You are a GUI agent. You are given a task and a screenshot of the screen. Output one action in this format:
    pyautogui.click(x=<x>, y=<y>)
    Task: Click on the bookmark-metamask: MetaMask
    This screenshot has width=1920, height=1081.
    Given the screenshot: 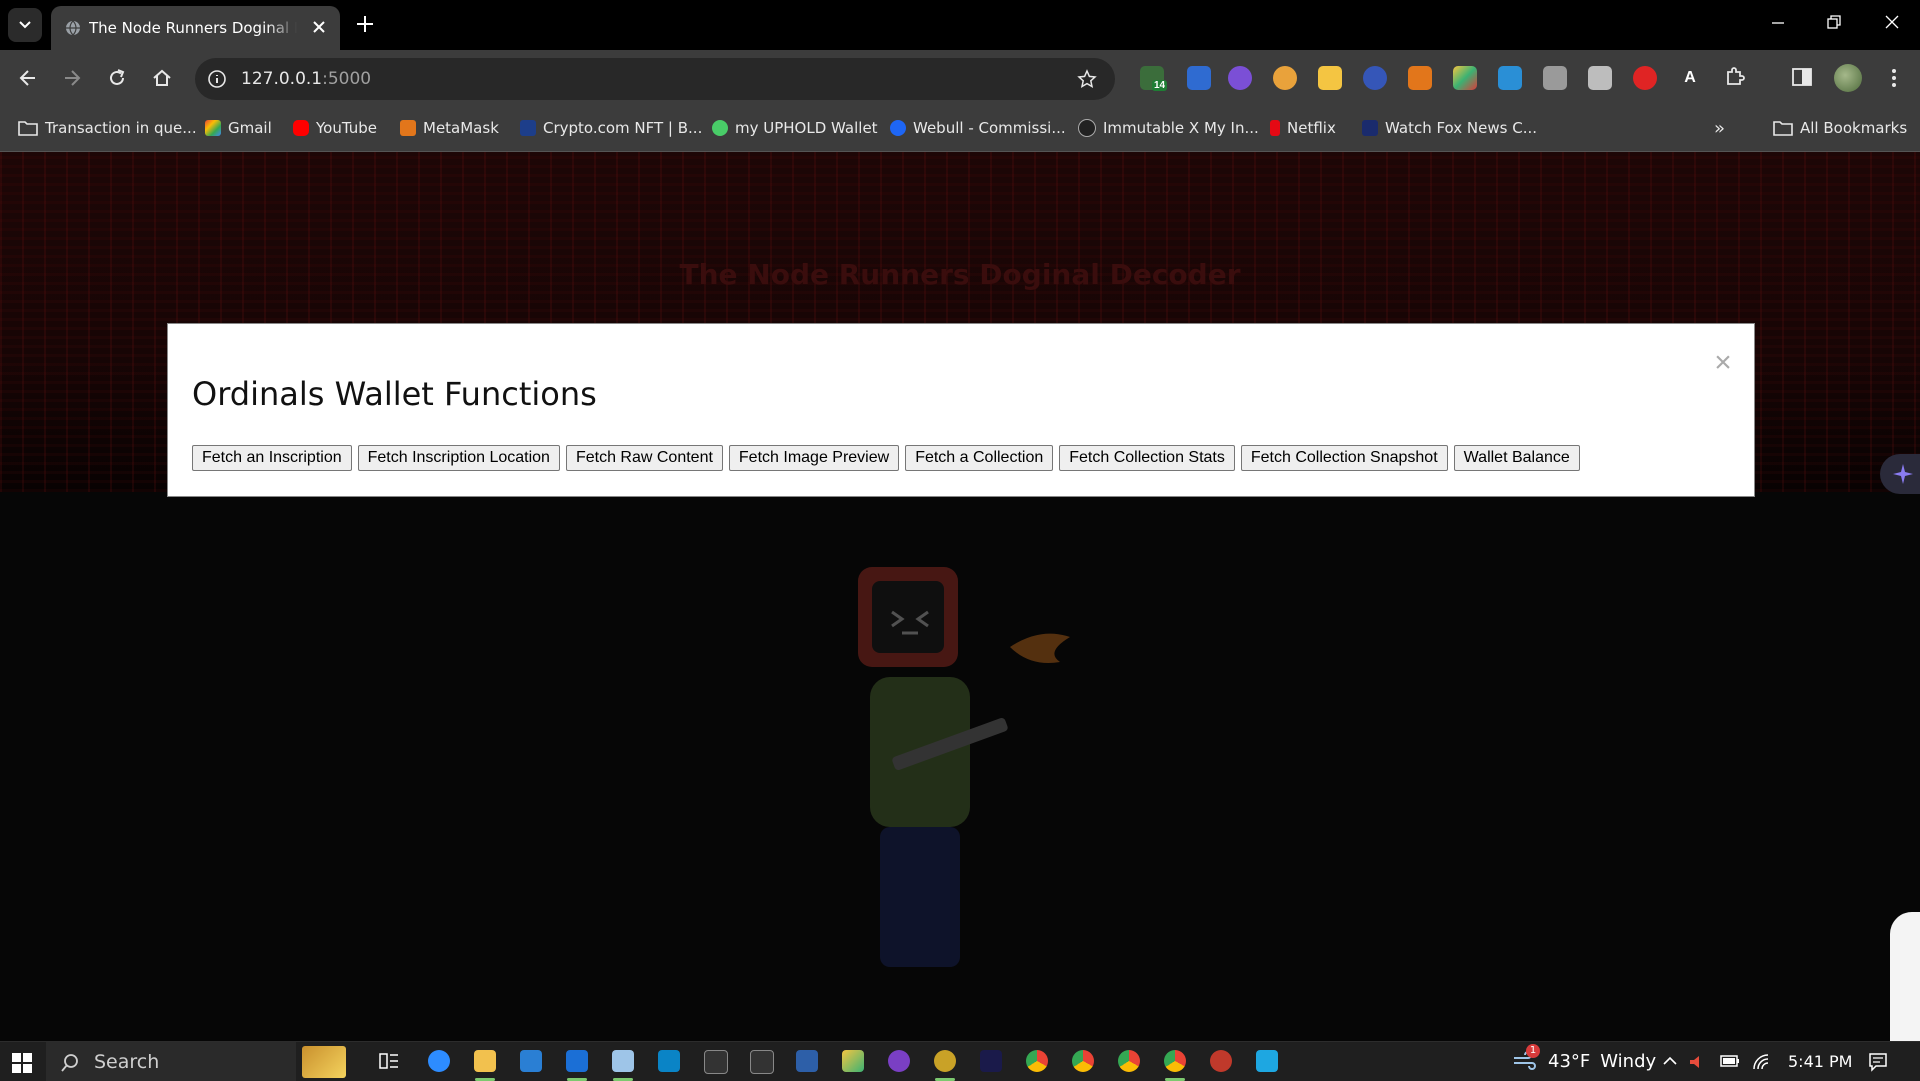 What is the action you would take?
    pyautogui.click(x=449, y=128)
    